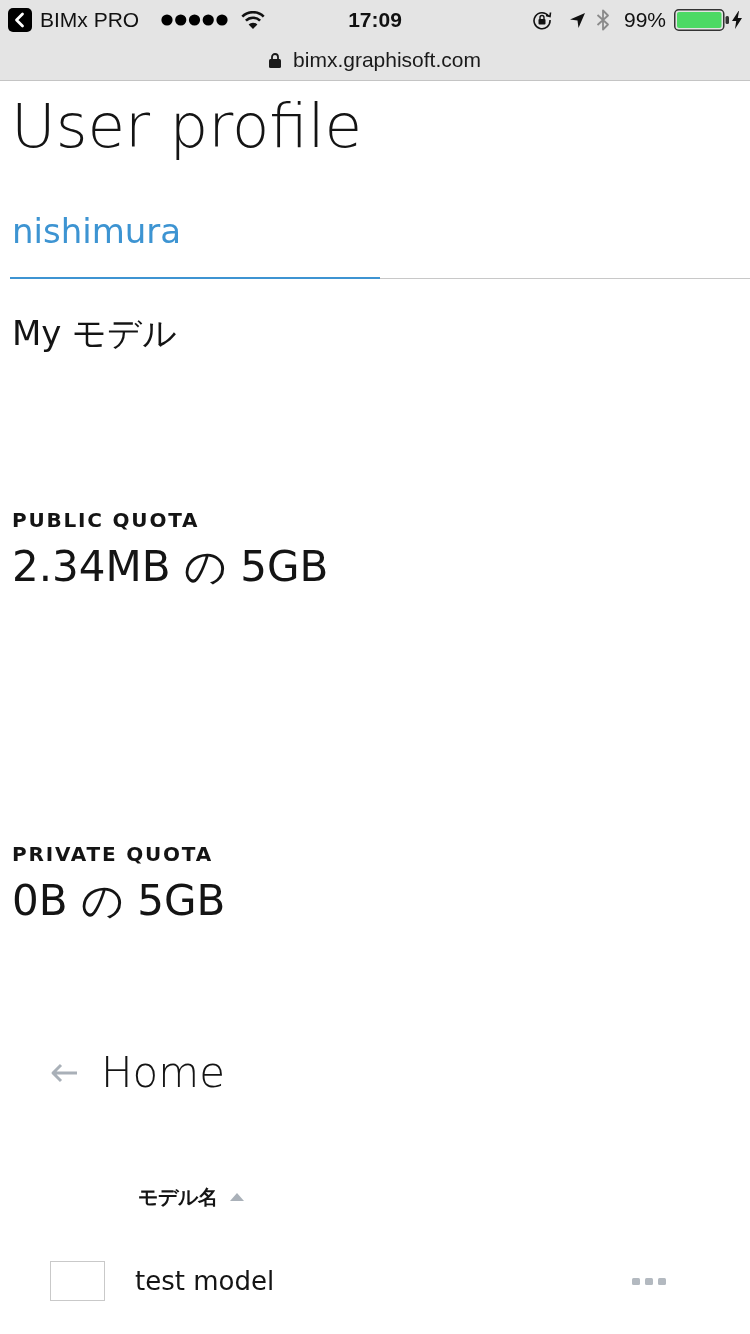  Describe the element at coordinates (737, 20) in the screenshot. I see `charging-bolt-icon` at that location.